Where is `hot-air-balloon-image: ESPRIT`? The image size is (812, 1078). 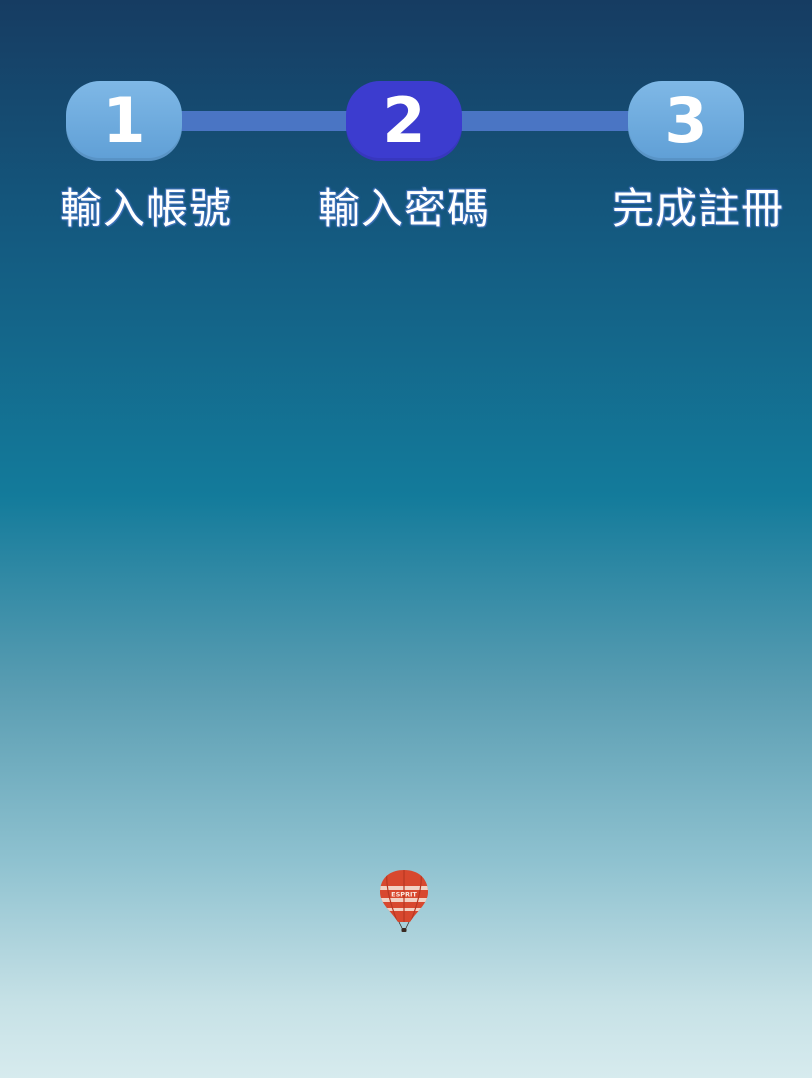
hot-air-balloon-image: ESPRIT is located at coordinates (404, 901).